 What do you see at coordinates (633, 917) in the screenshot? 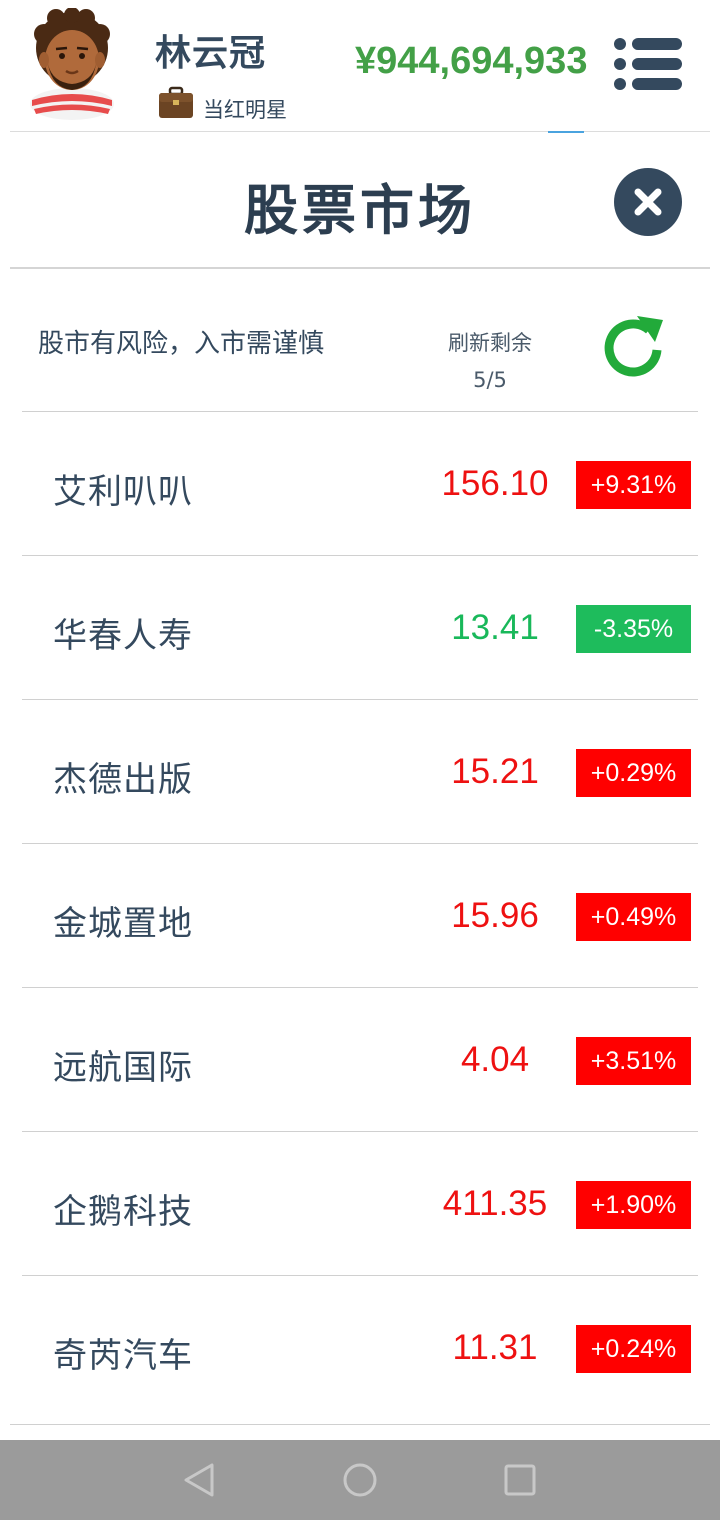
I see `stock-change-badge: +0.49%` at bounding box center [633, 917].